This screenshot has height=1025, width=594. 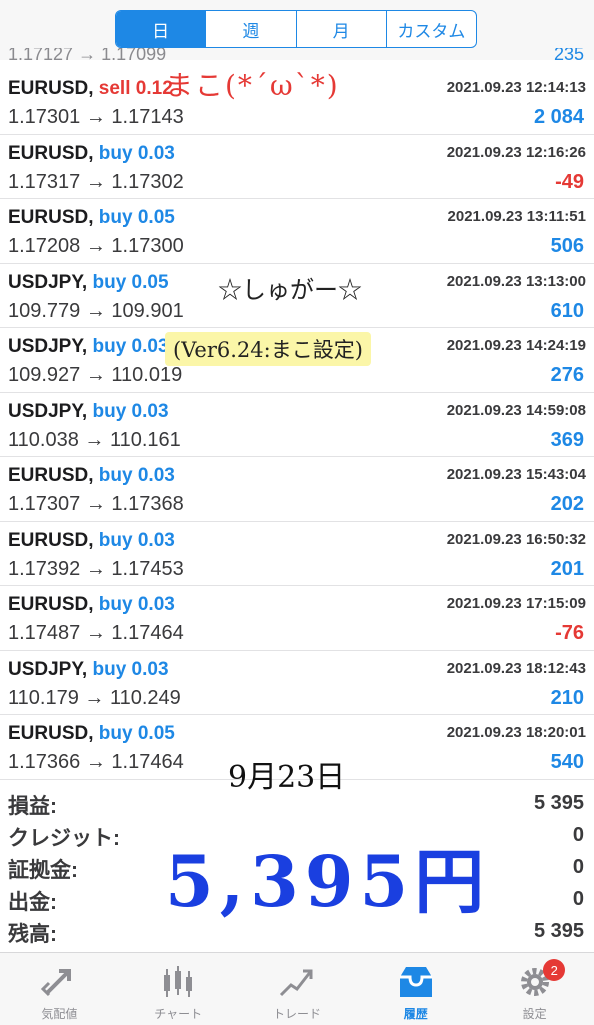 What do you see at coordinates (568, 56) in the screenshot?
I see `partial-row-profit: 235` at bounding box center [568, 56].